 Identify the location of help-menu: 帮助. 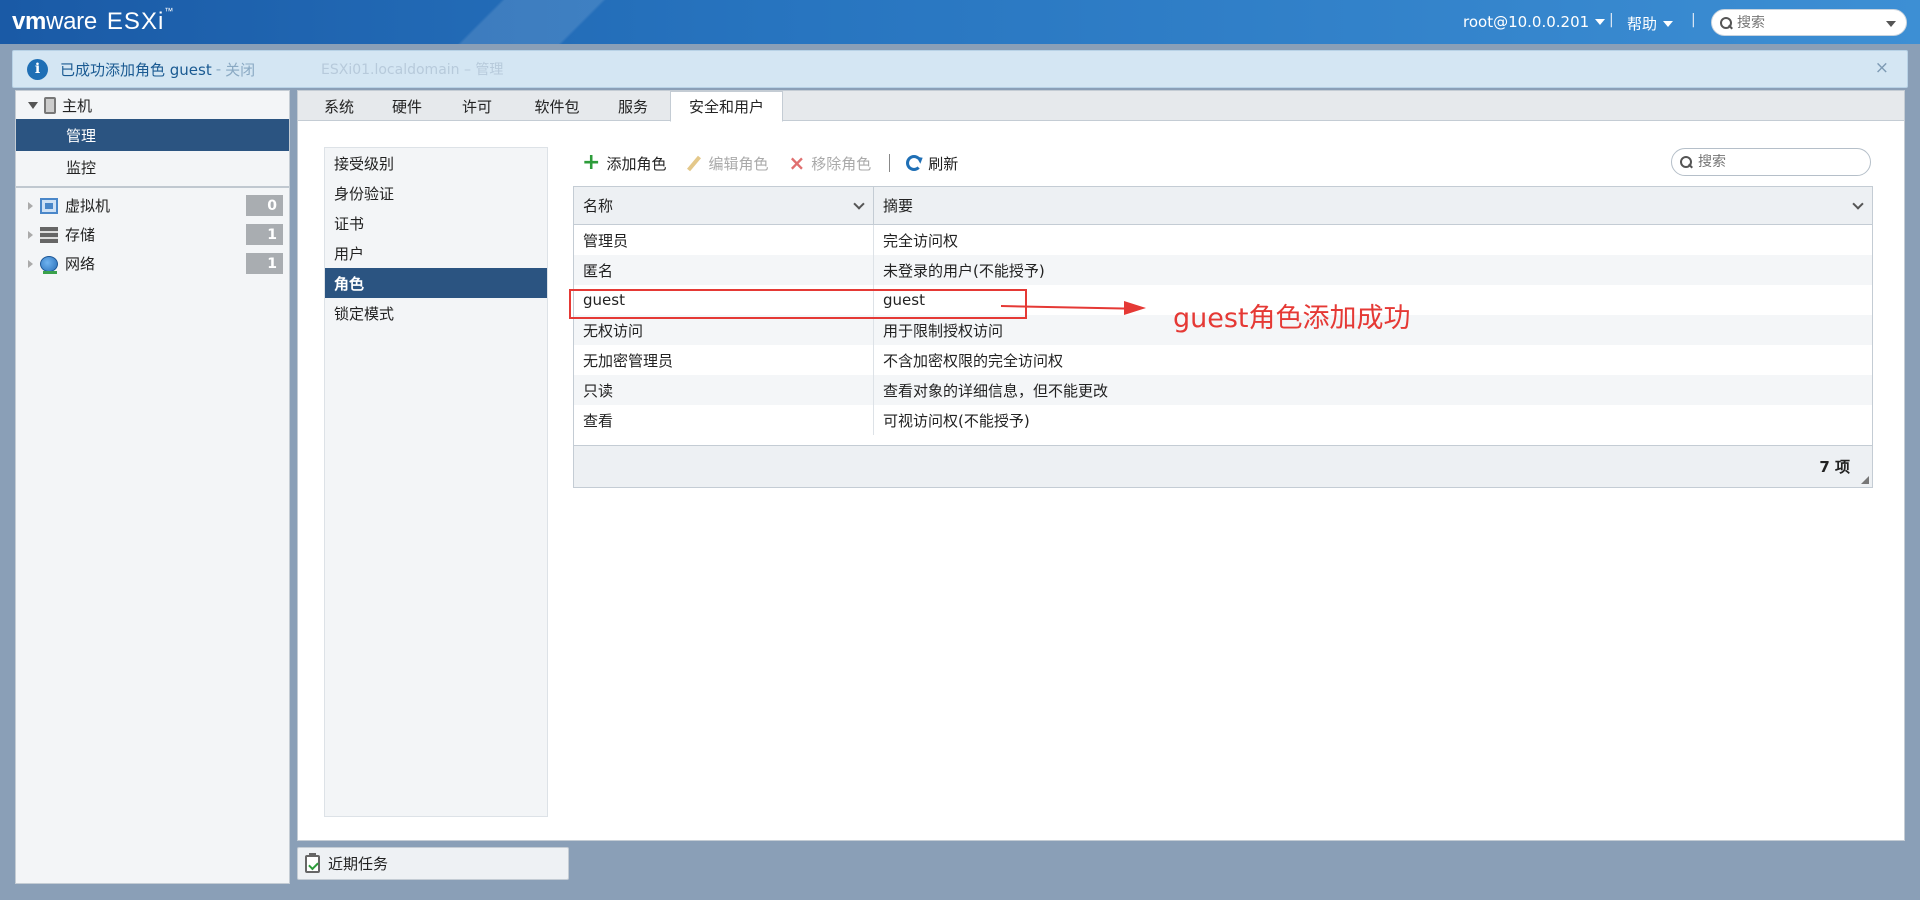
(1650, 23).